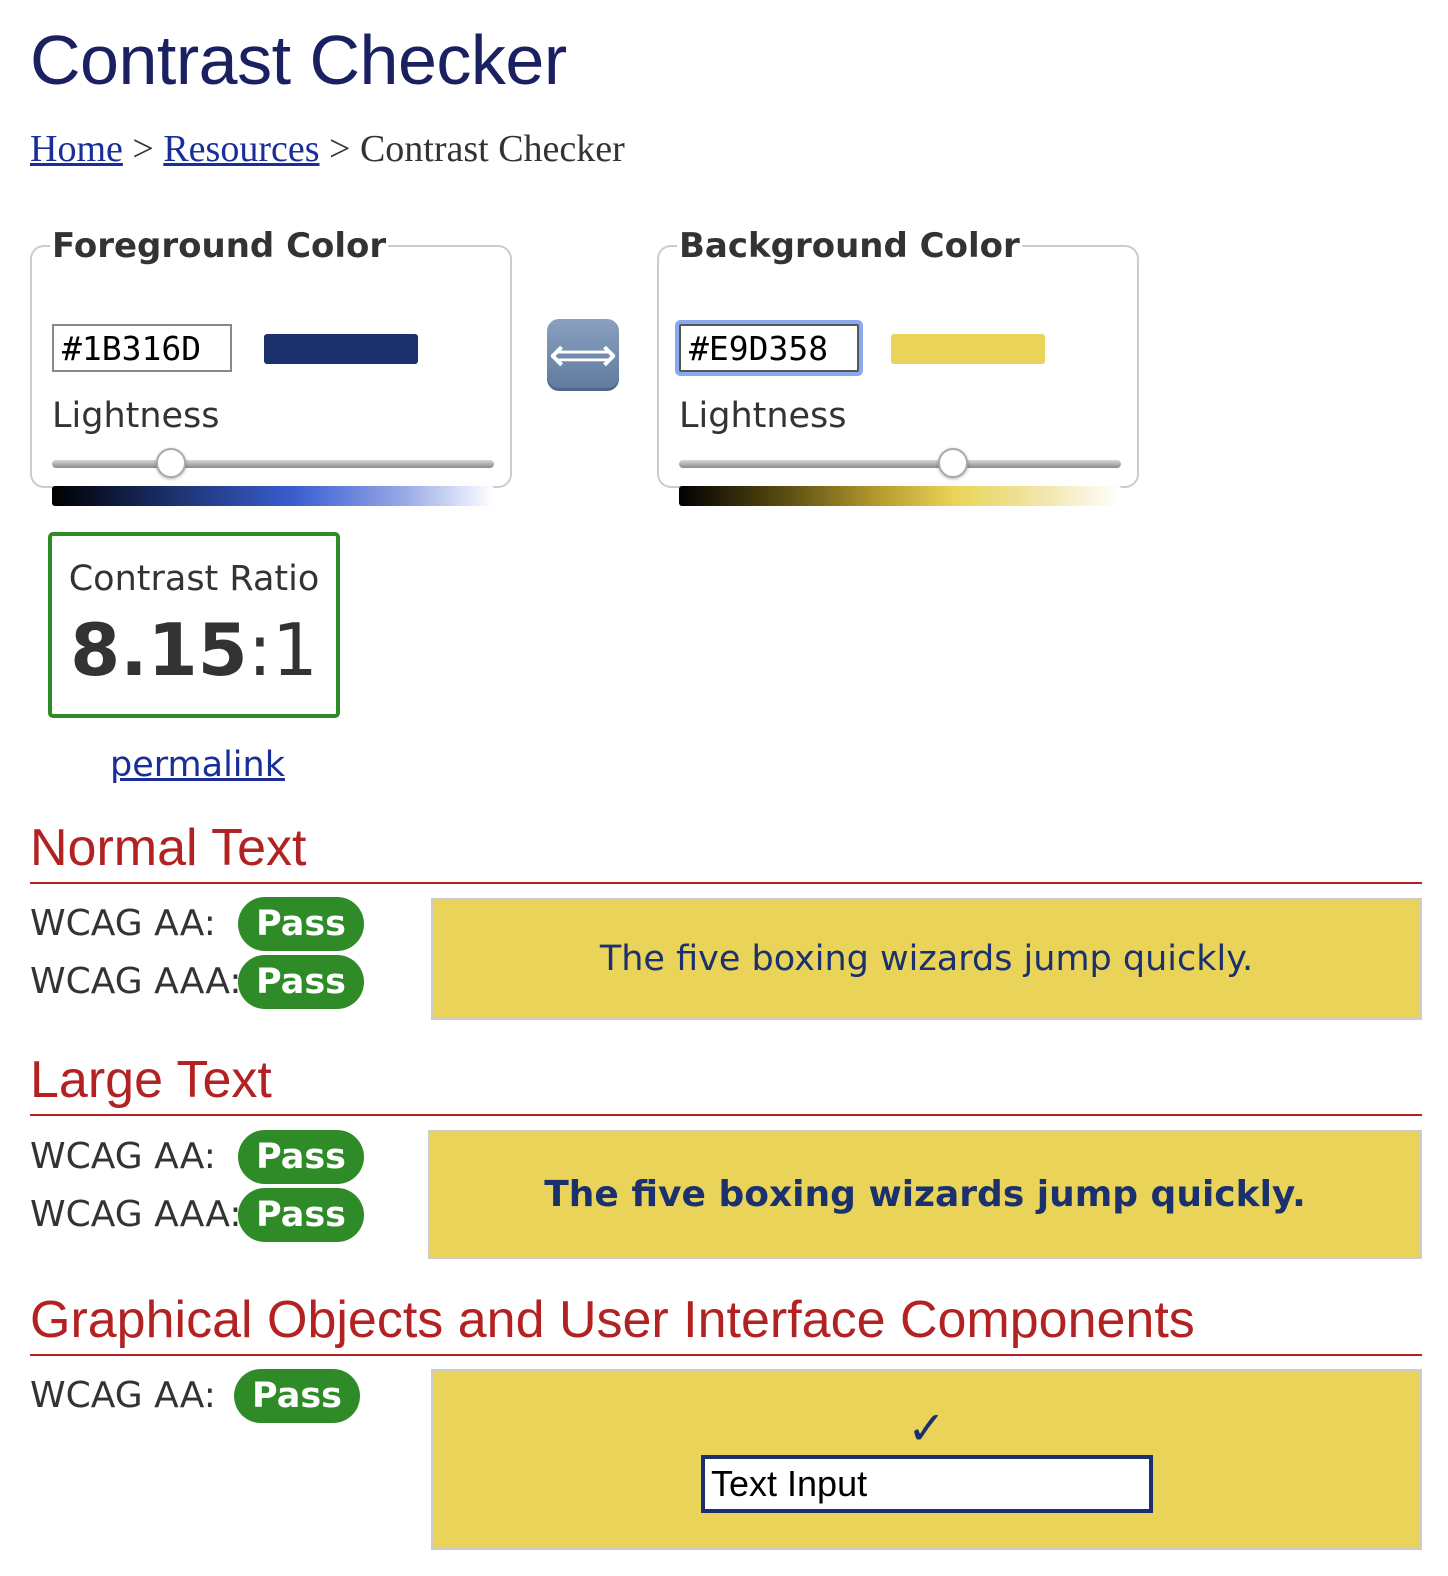 The width and height of the screenshot is (1448, 1576). Describe the element at coordinates (241, 149) in the screenshot. I see `breadcrumb-resources-link: Resources` at that location.